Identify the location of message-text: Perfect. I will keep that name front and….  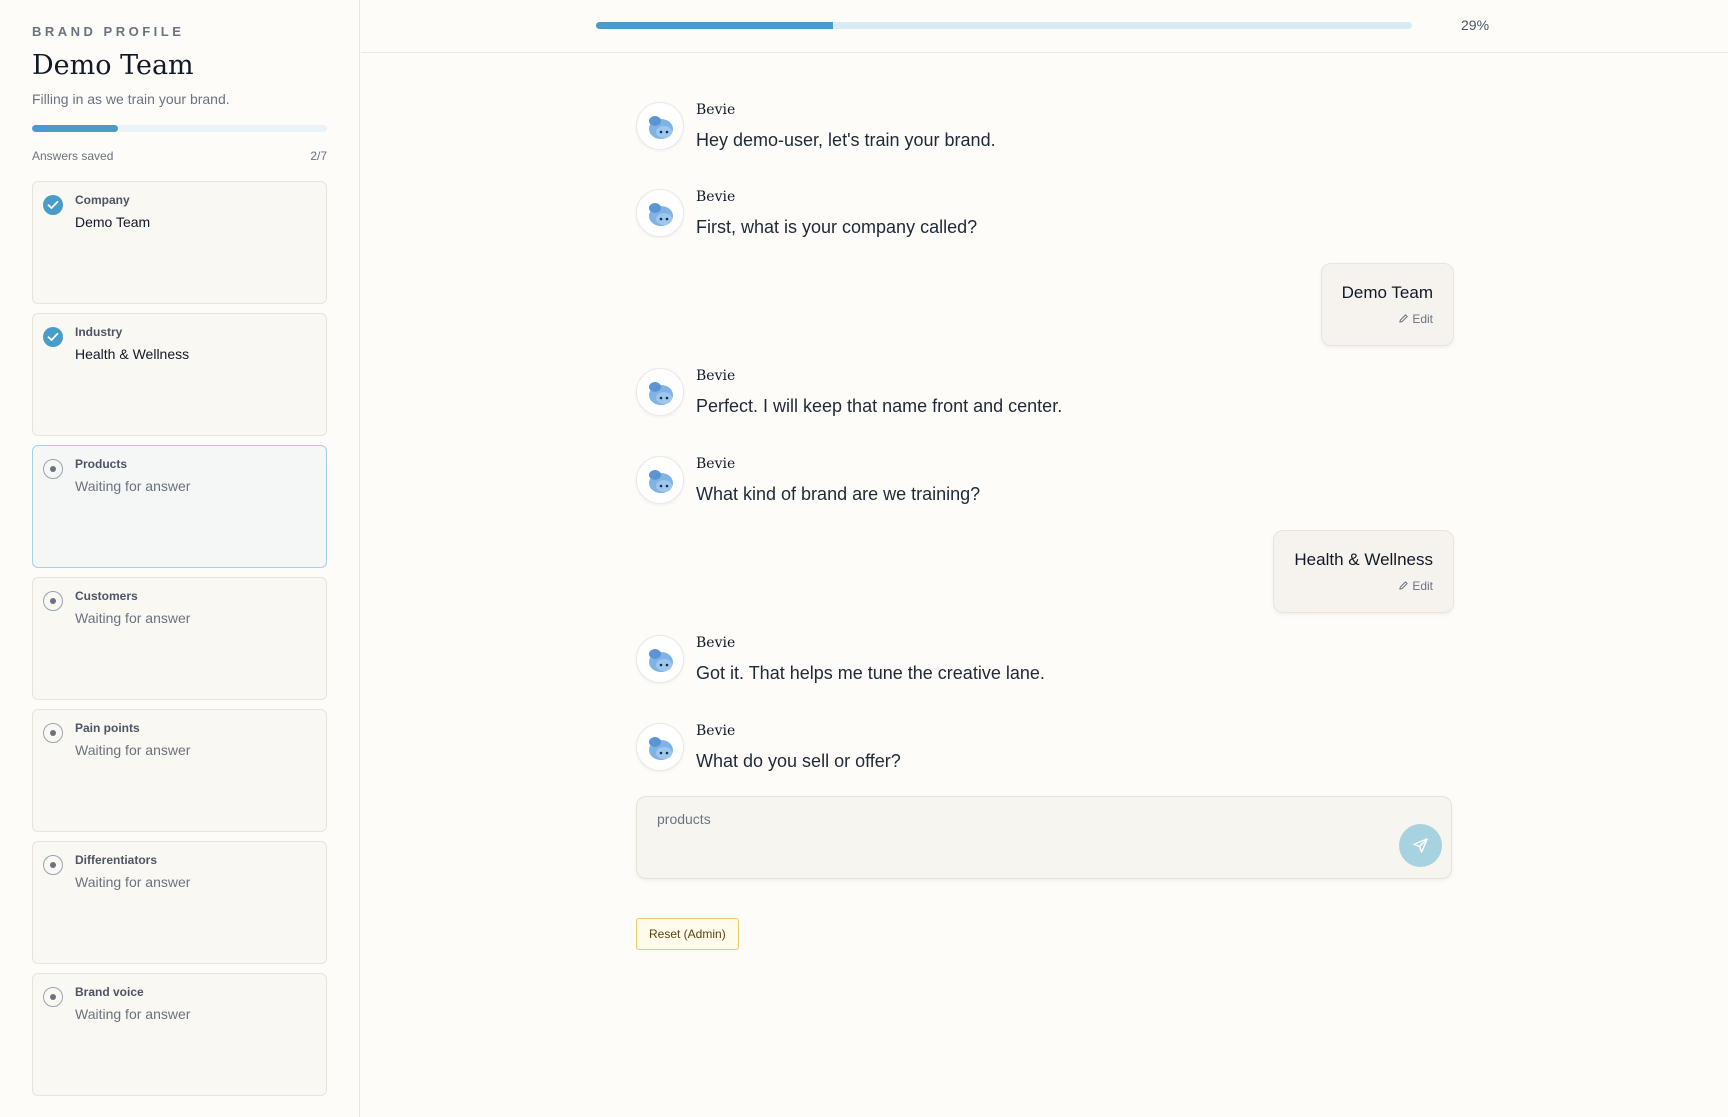
(879, 406).